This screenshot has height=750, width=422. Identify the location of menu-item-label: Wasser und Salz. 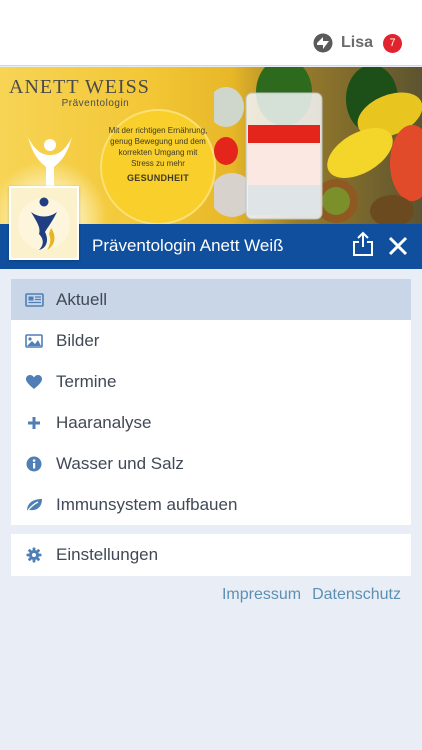
(120, 463).